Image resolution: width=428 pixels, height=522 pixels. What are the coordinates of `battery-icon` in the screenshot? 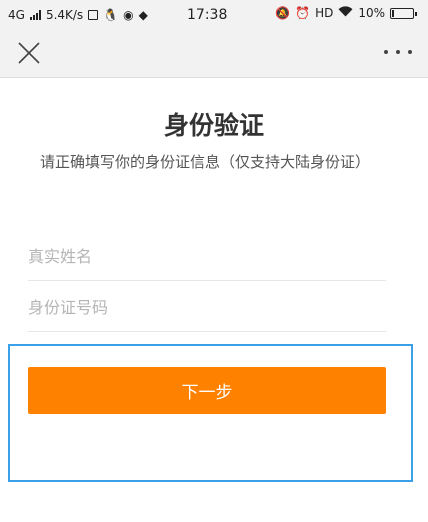 It's located at (403, 13).